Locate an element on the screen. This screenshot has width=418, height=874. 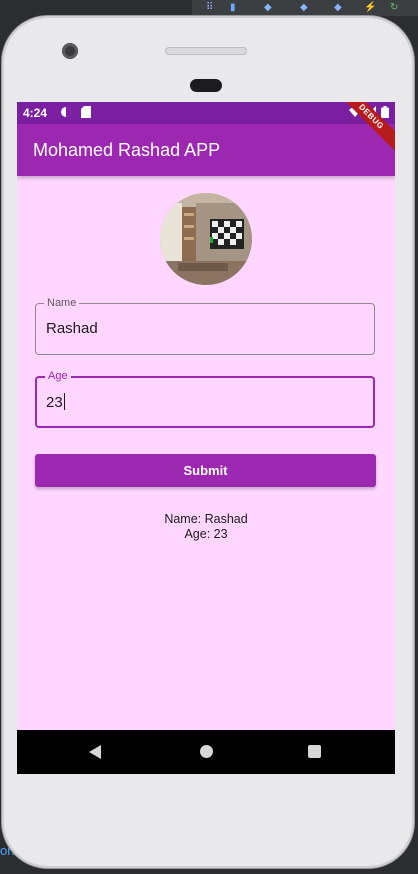
status-time: 4:24 is located at coordinates (35, 113).